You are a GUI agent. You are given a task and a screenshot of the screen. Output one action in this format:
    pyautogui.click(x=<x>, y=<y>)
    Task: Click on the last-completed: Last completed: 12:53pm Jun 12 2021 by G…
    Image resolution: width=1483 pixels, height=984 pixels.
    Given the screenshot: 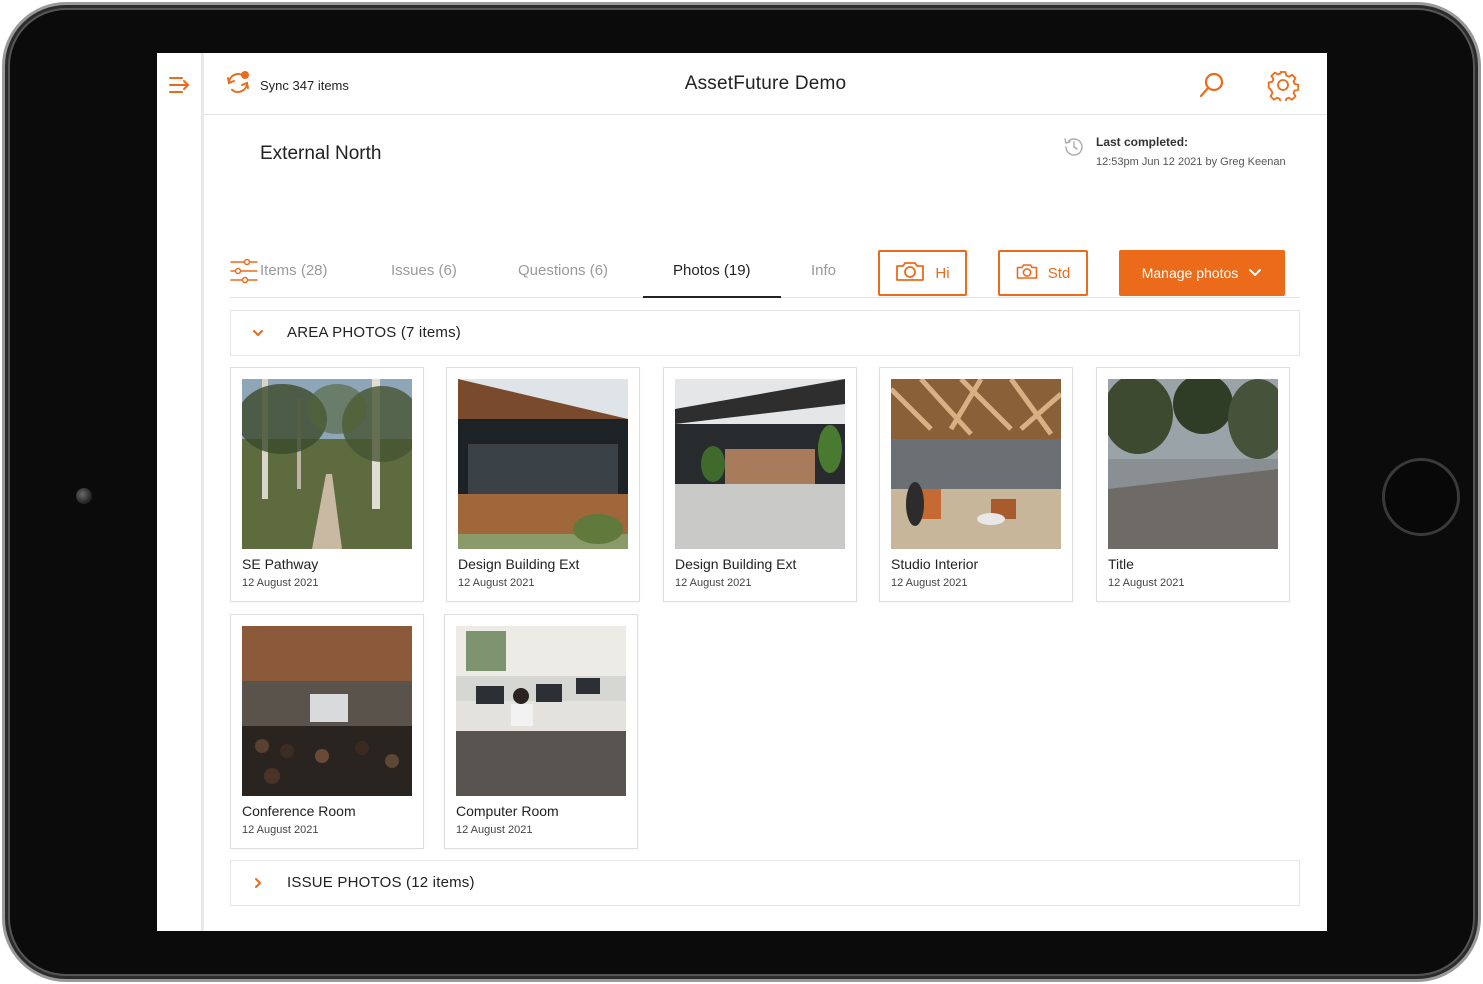 What is the action you would take?
    pyautogui.click(x=1174, y=151)
    